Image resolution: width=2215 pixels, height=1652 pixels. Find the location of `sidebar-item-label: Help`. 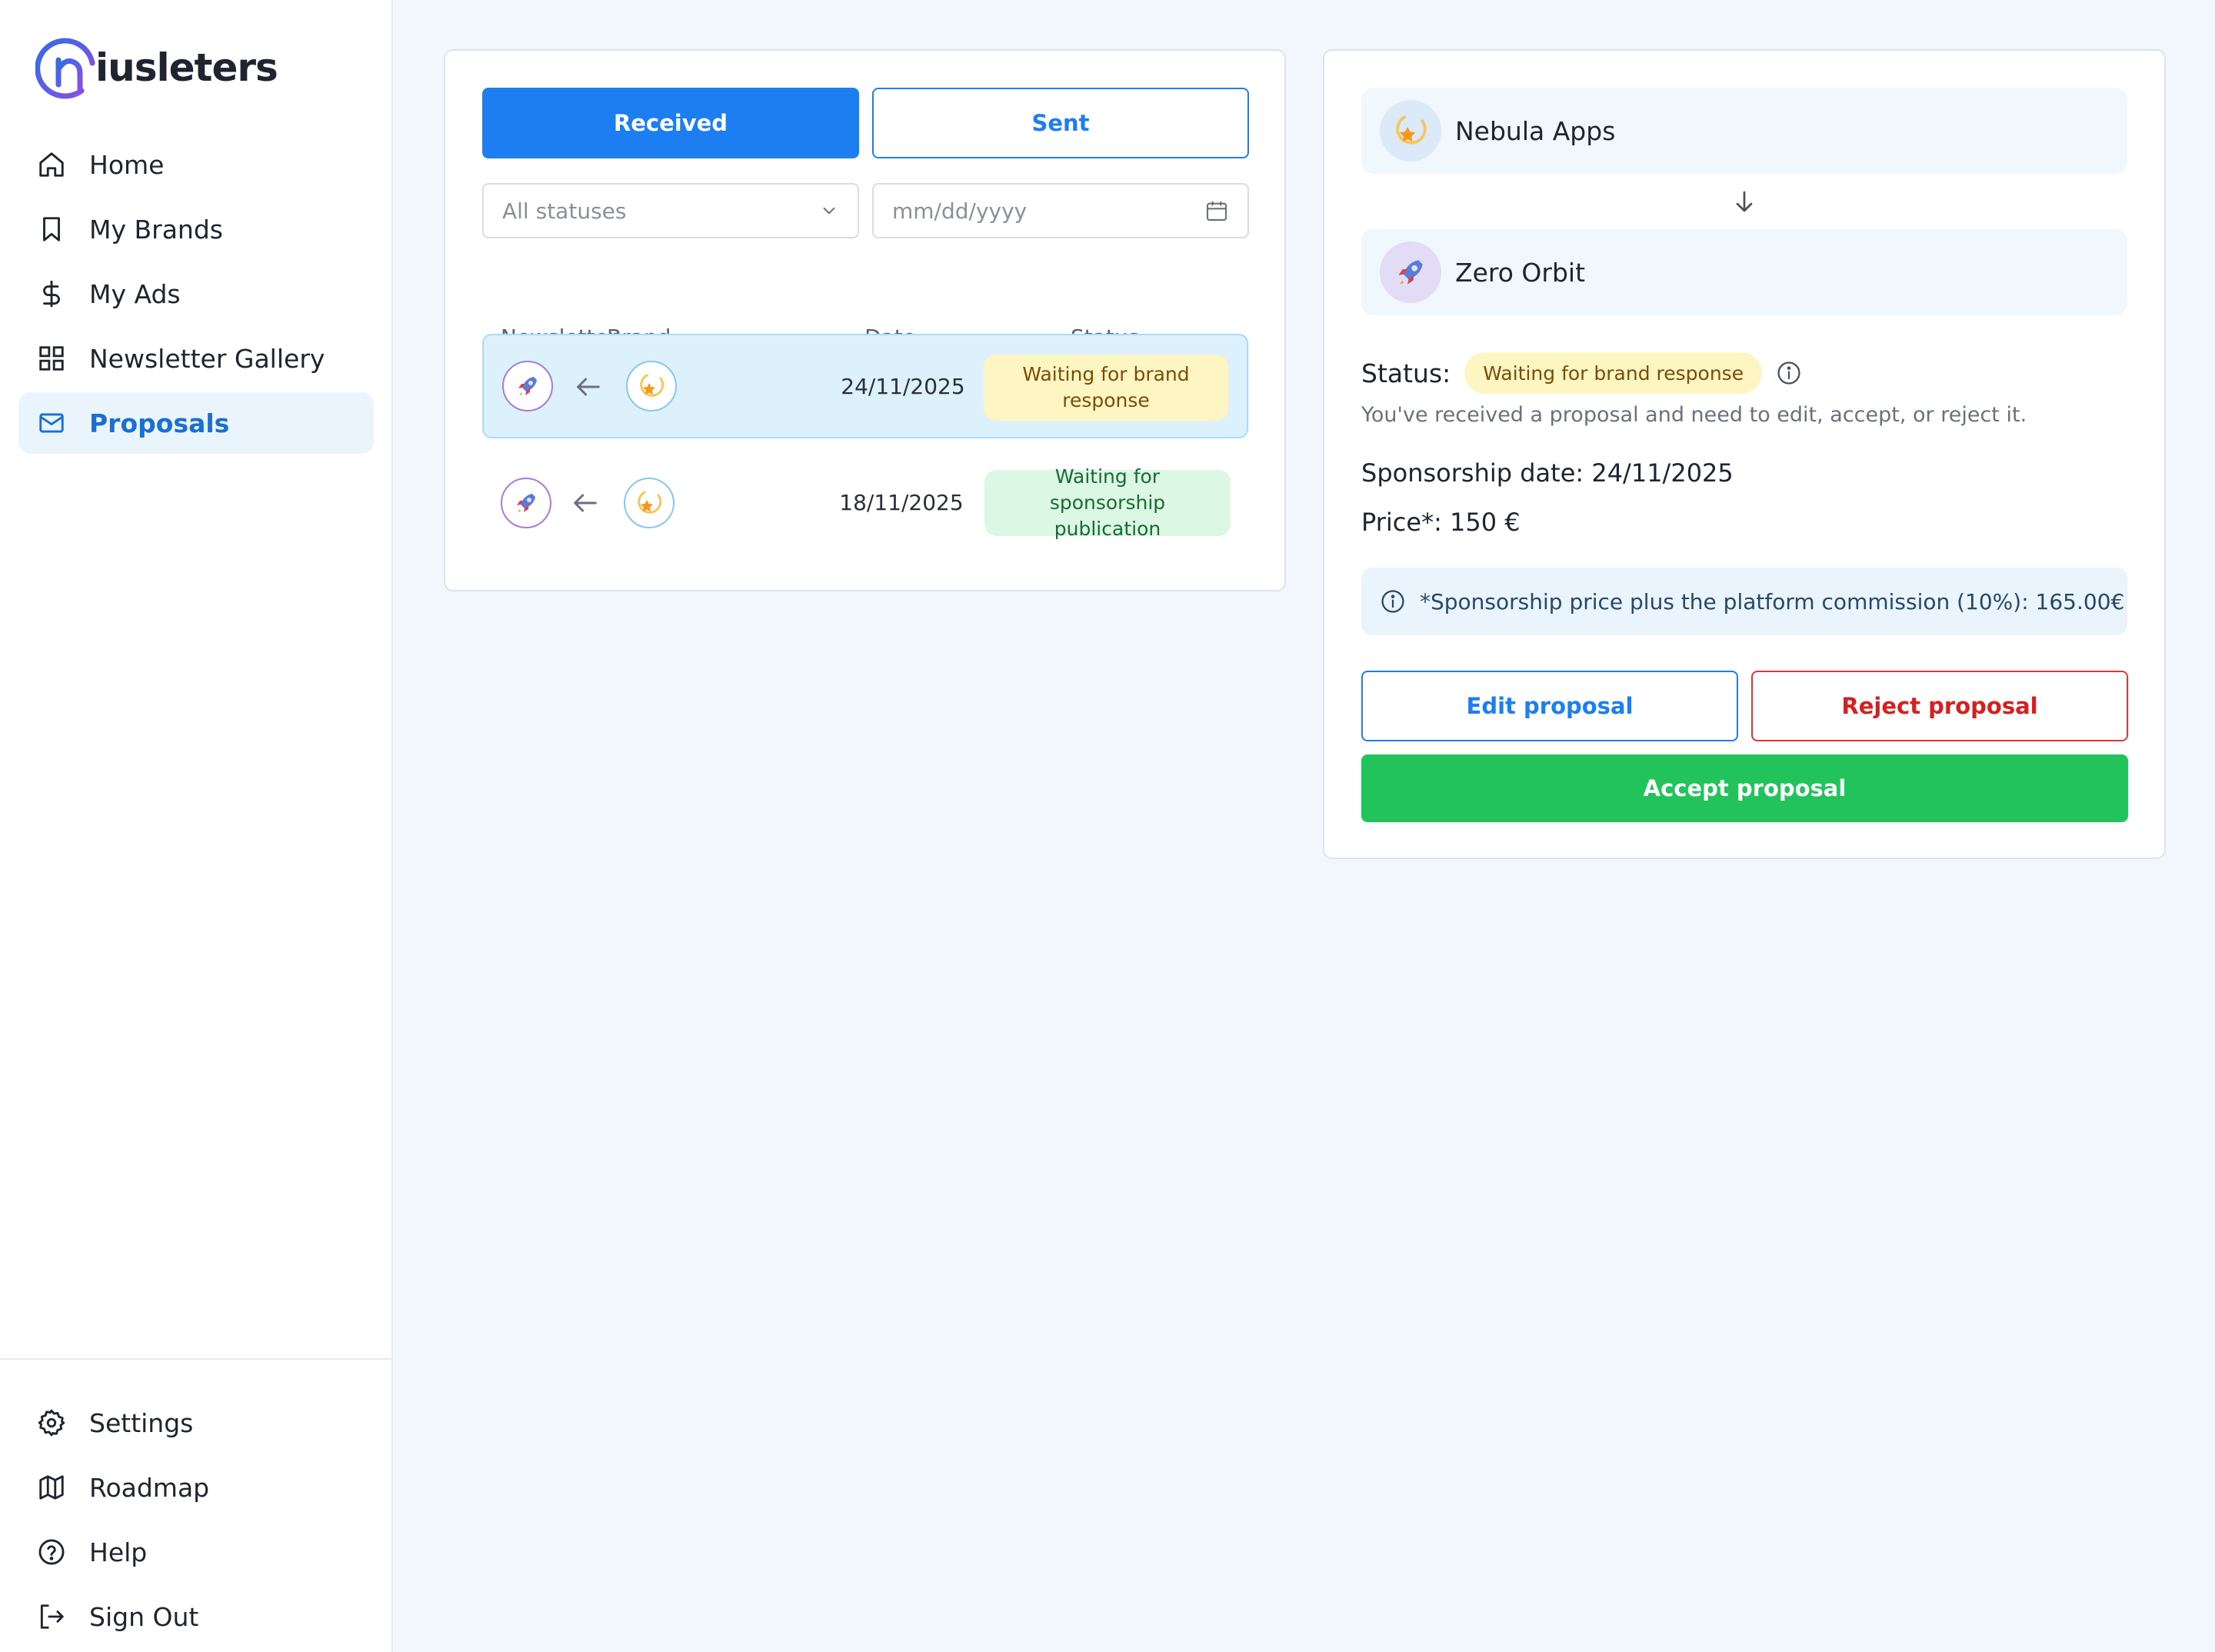

sidebar-item-label: Help is located at coordinates (118, 1552).